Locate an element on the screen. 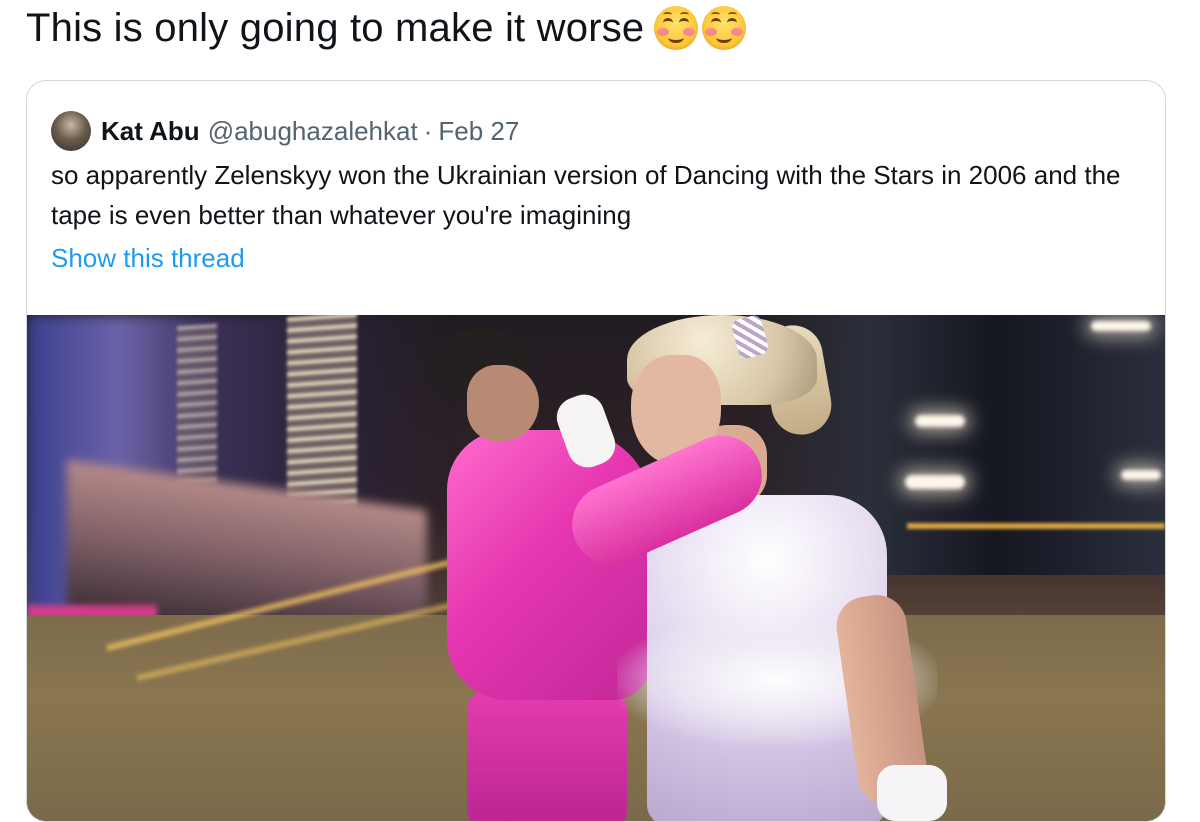  dancer-pink-suit-face is located at coordinates (503, 403).